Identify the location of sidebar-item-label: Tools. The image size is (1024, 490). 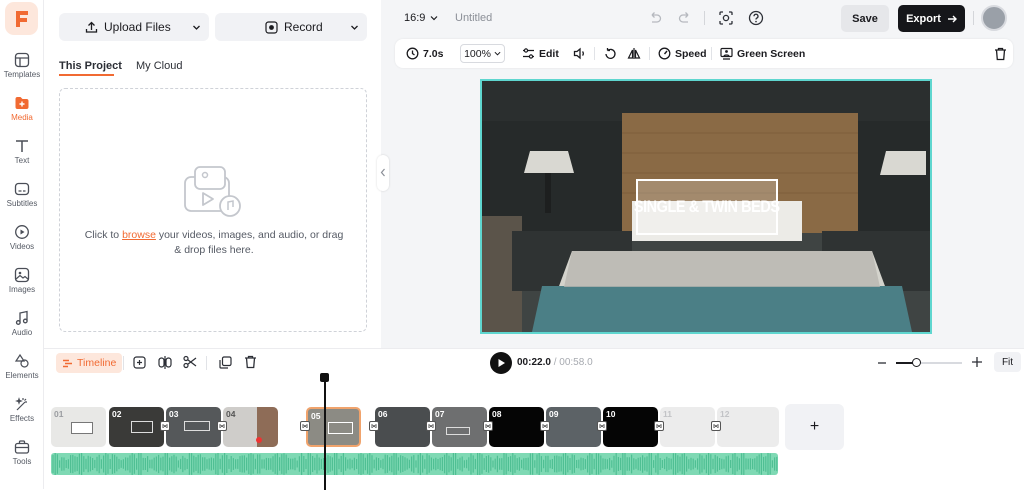
(22, 461).